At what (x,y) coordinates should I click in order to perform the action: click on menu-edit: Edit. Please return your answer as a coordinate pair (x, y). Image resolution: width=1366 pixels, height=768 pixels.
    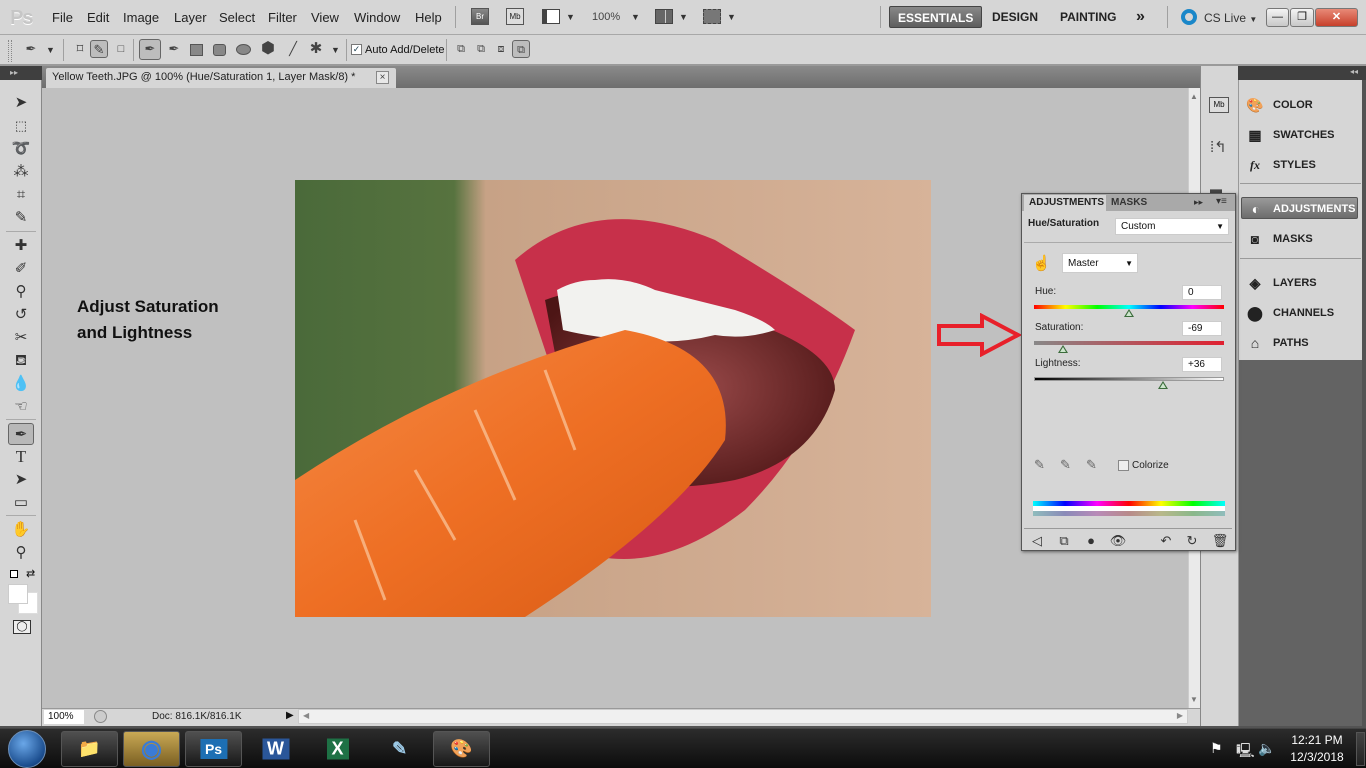
    Looking at the image, I should click on (98, 17).